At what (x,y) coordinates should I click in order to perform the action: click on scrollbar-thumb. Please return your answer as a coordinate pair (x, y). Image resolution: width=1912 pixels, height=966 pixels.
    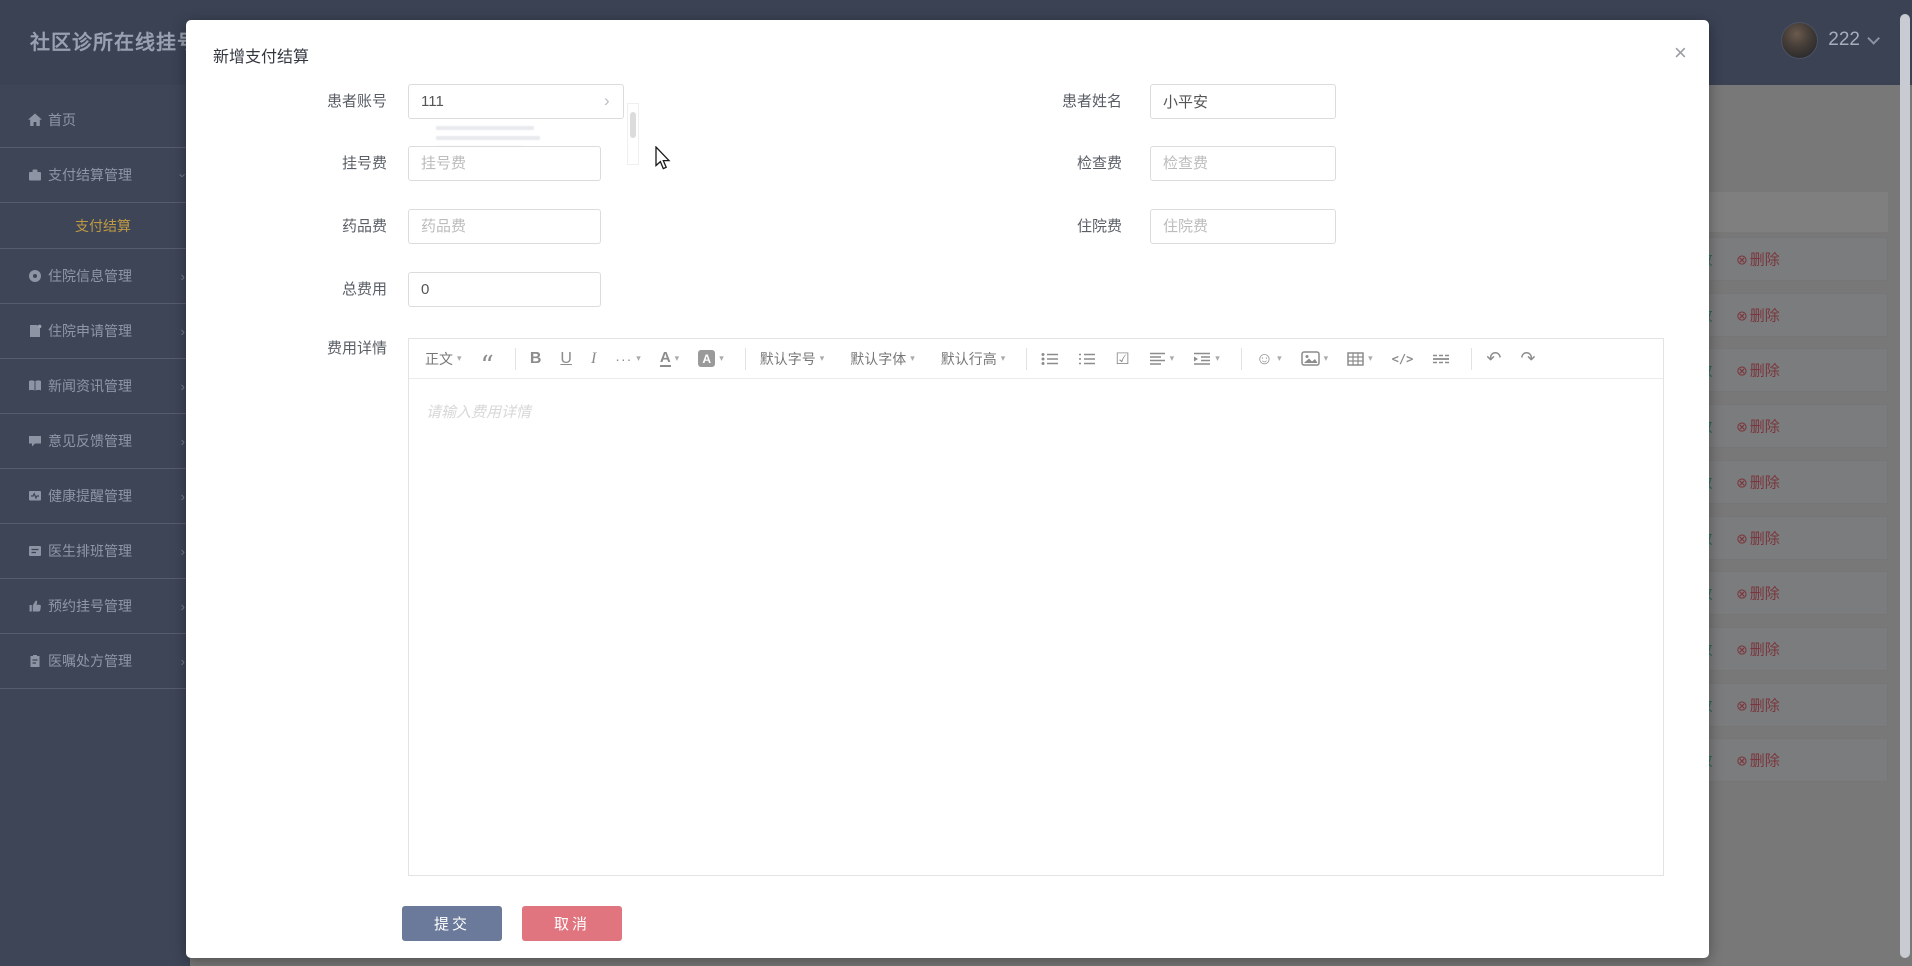
    Looking at the image, I should click on (1905, 486).